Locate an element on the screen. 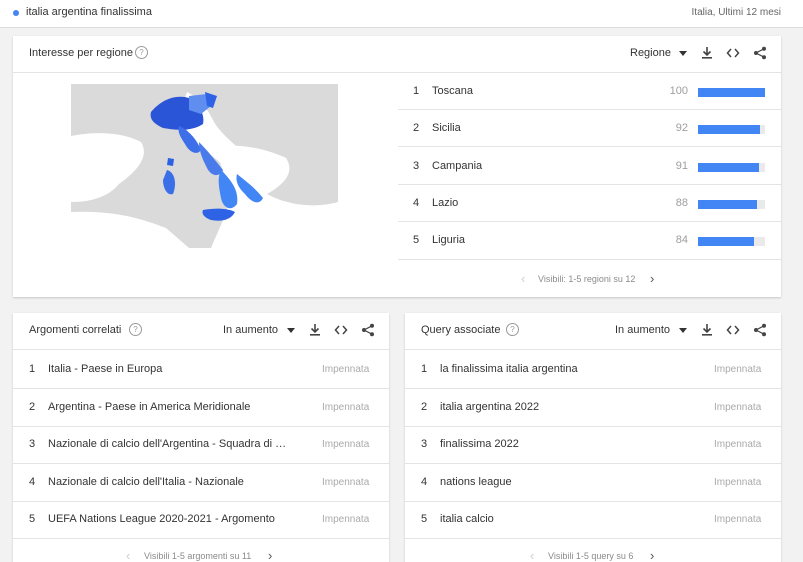 The width and height of the screenshot is (803, 562). item-label: nations league is located at coordinates (476, 482).